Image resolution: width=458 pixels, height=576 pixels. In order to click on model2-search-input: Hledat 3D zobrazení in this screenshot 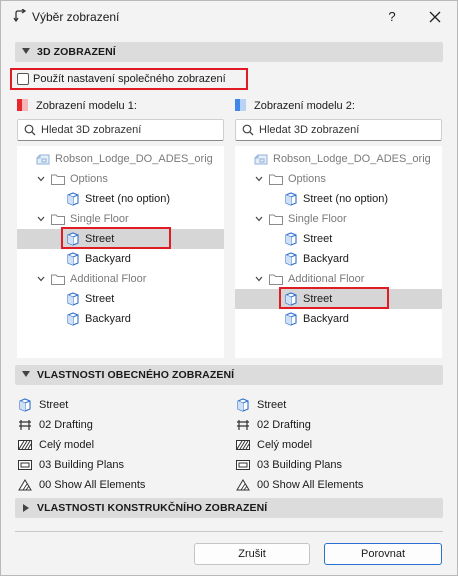, I will do `click(338, 130)`.